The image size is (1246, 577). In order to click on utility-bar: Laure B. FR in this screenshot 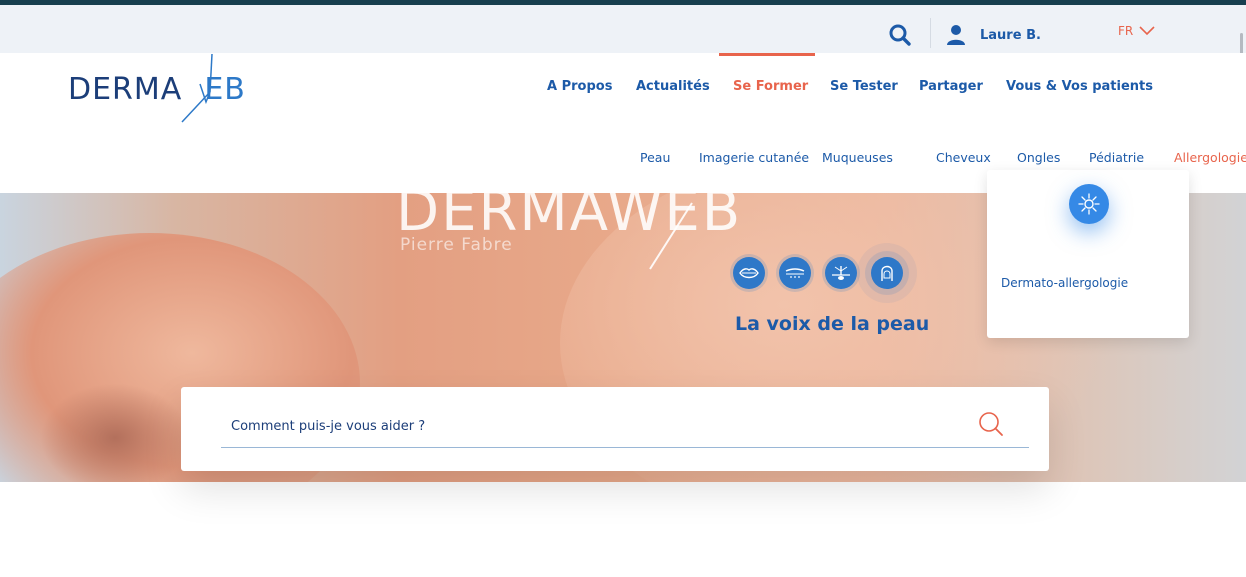, I will do `click(623, 37)`.